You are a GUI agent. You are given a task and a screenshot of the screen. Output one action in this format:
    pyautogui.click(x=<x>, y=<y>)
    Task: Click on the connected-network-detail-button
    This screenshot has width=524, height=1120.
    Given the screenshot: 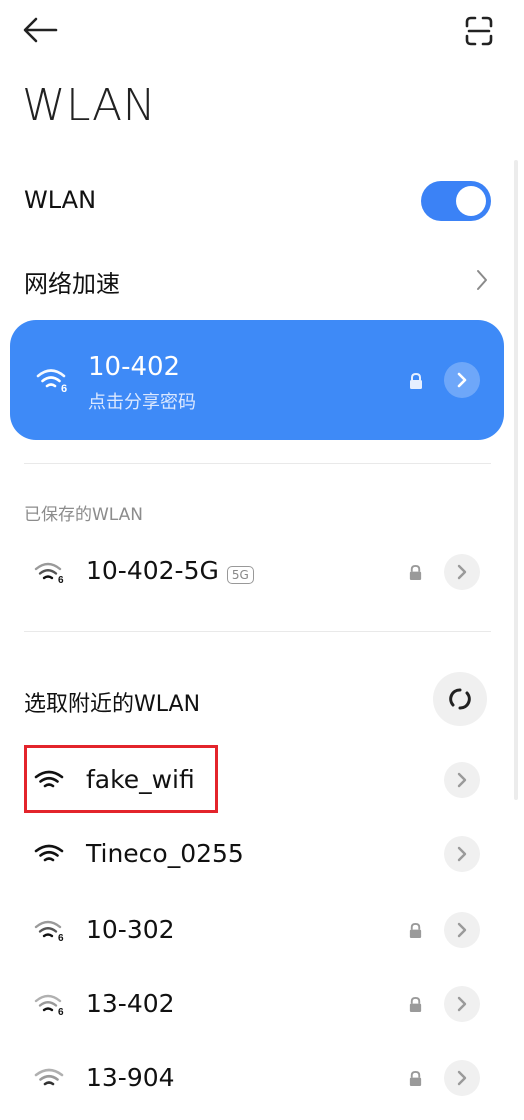 What is the action you would take?
    pyautogui.click(x=462, y=380)
    